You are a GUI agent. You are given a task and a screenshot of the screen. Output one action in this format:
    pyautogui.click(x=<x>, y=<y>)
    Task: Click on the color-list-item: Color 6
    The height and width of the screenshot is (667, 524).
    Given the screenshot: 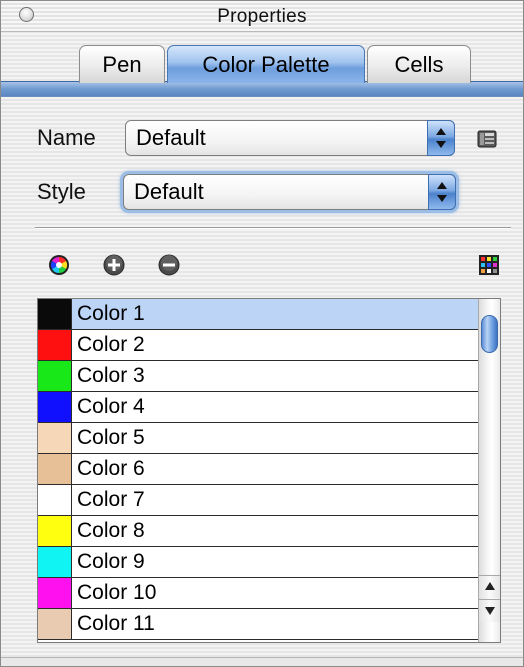 What is the action you would take?
    pyautogui.click(x=258, y=469)
    